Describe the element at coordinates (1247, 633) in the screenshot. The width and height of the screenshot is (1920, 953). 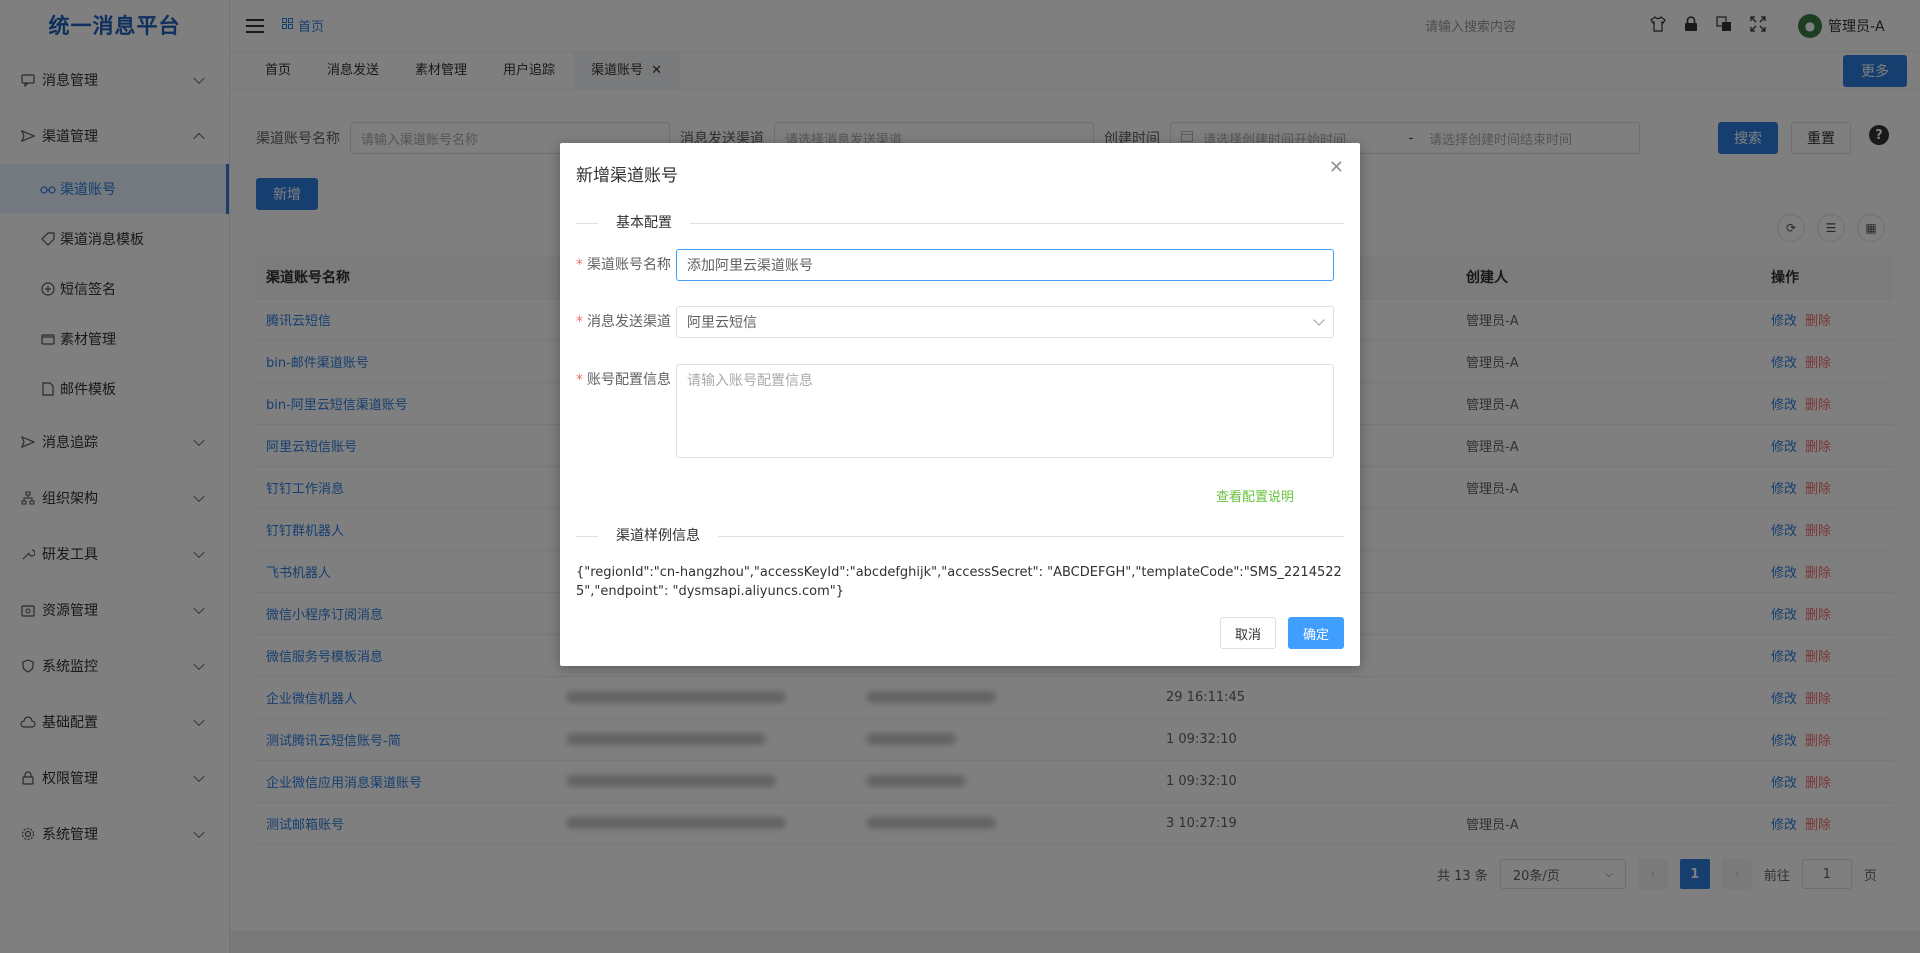
I see `cancel-button: 取消` at that location.